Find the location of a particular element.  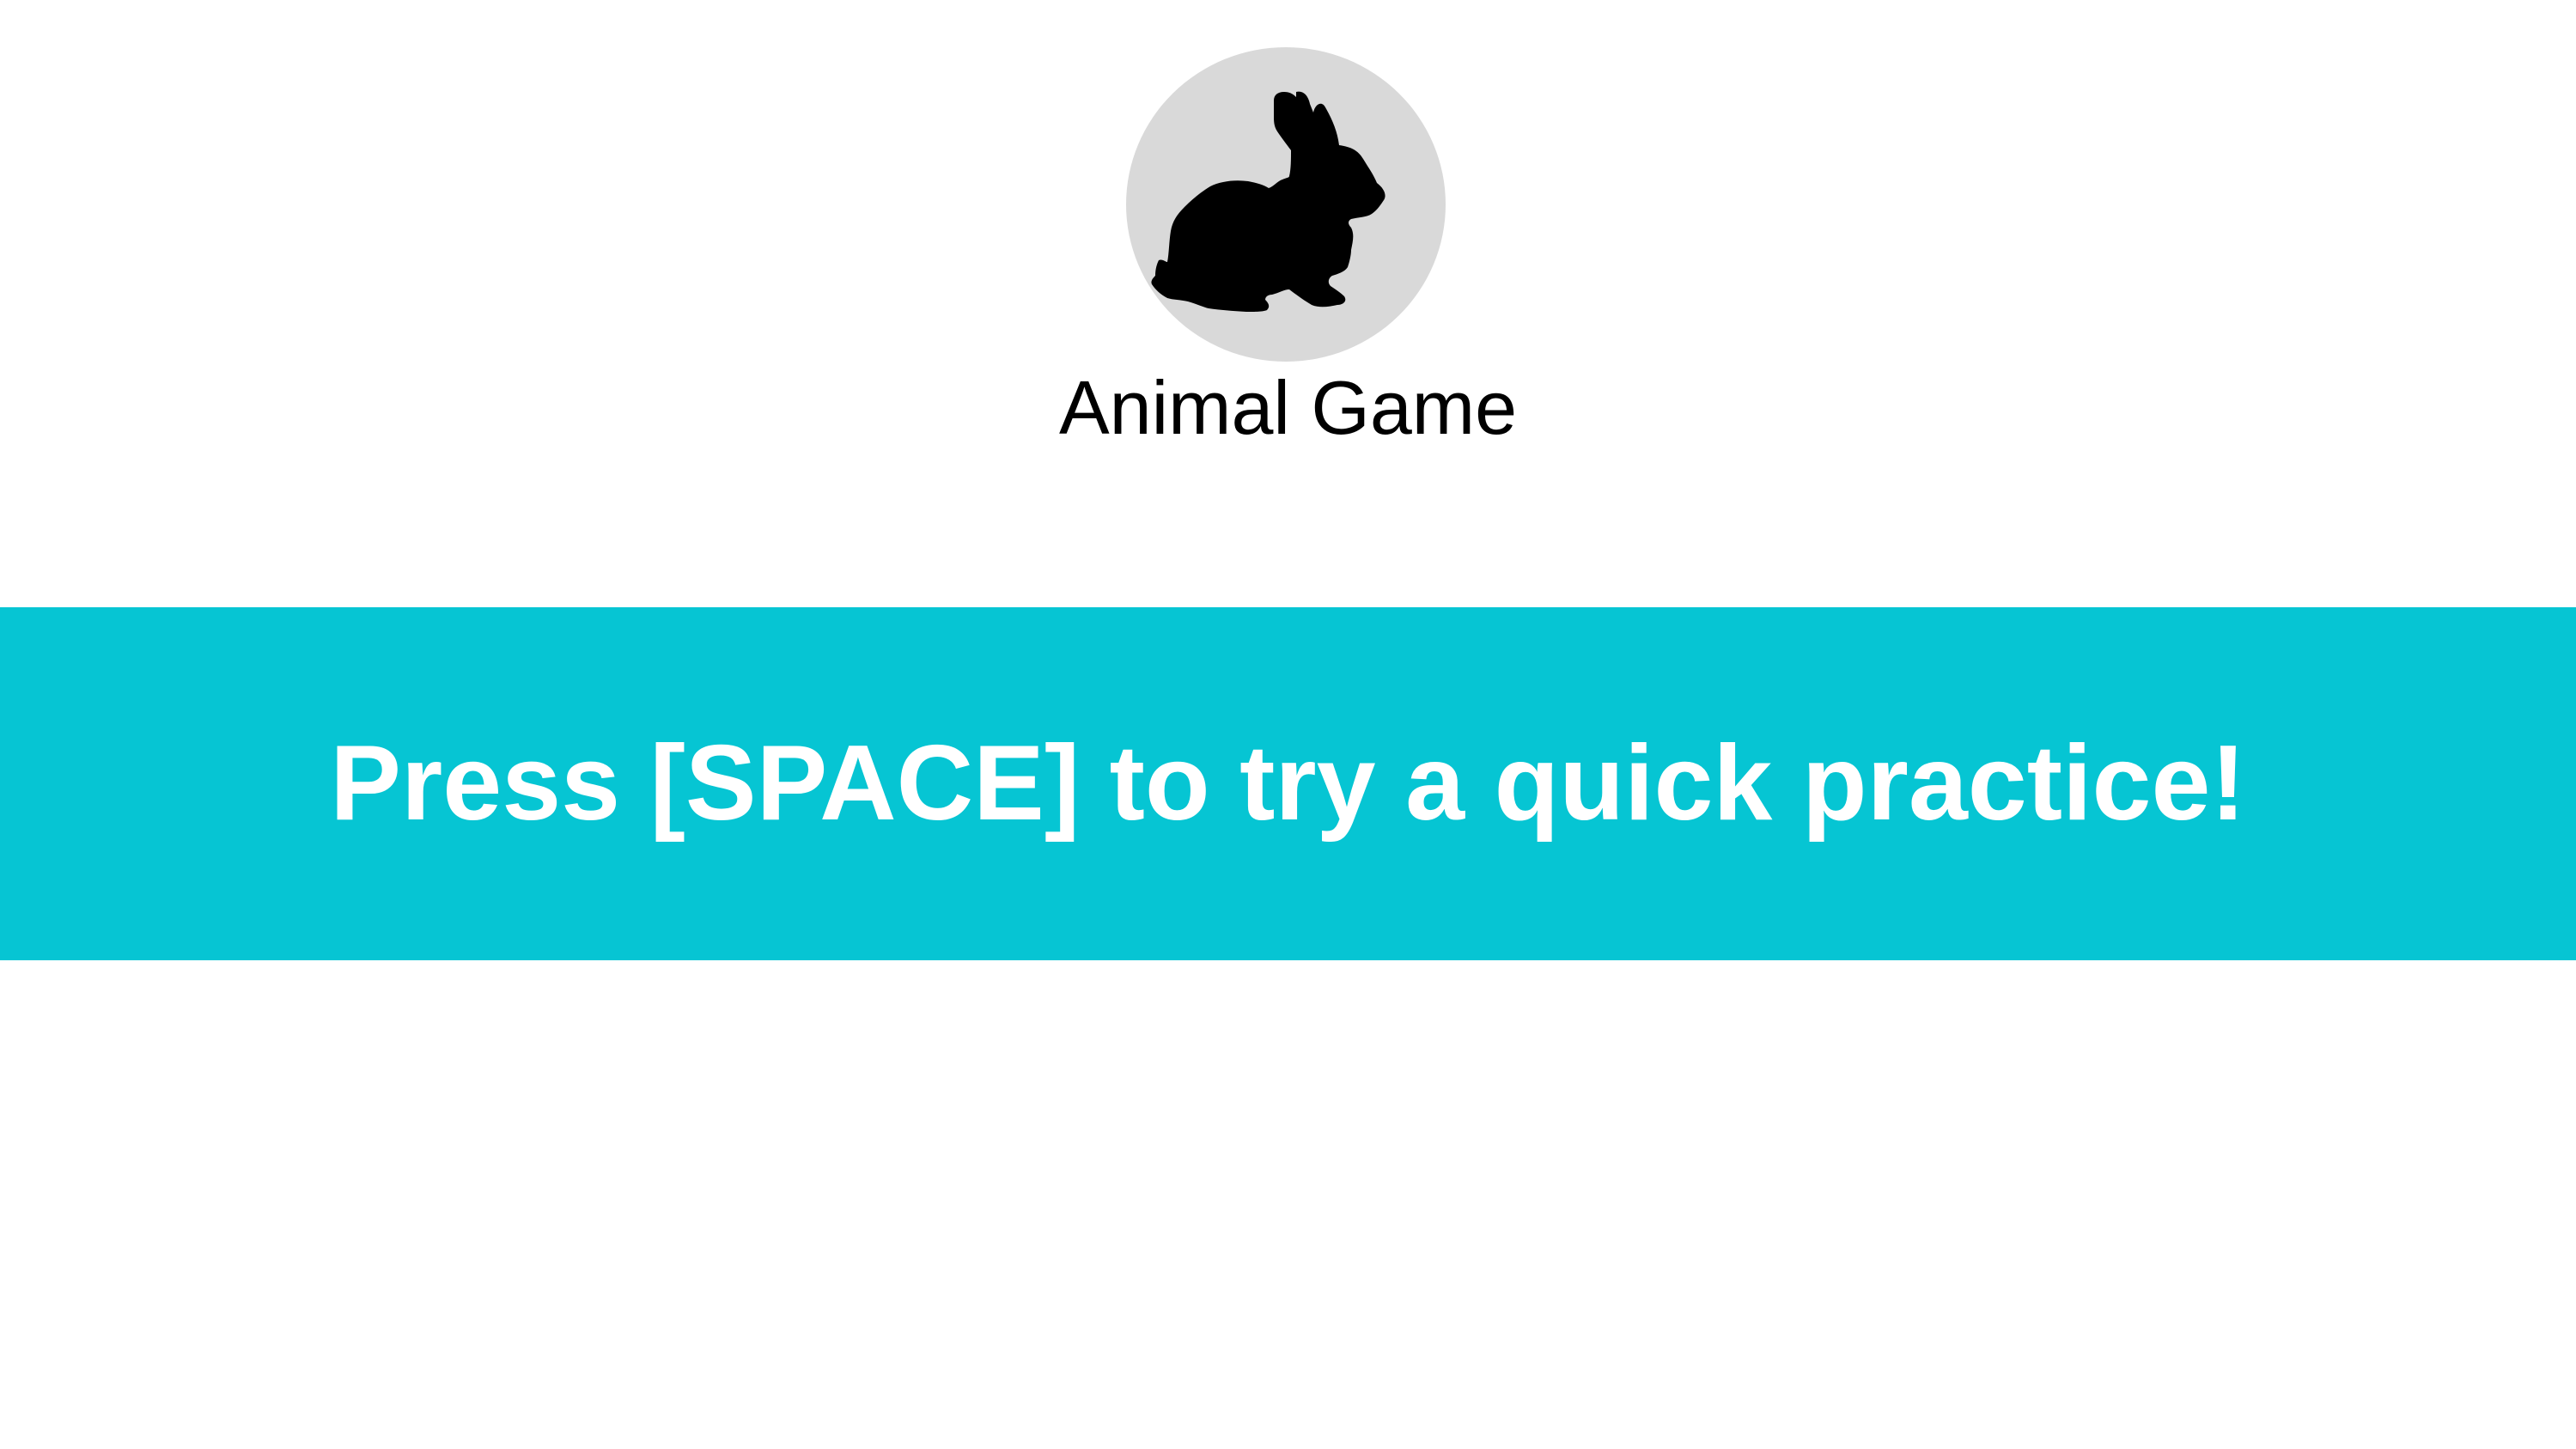

app-title: Animal Game is located at coordinates (1288, 407).